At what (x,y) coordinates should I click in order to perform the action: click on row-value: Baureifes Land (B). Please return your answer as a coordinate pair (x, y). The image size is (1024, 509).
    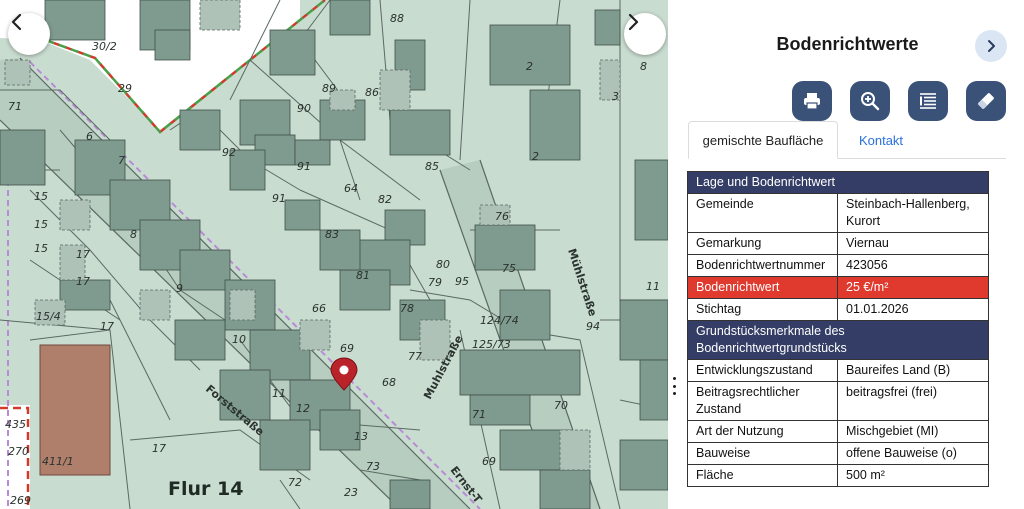
    Looking at the image, I should click on (913, 370).